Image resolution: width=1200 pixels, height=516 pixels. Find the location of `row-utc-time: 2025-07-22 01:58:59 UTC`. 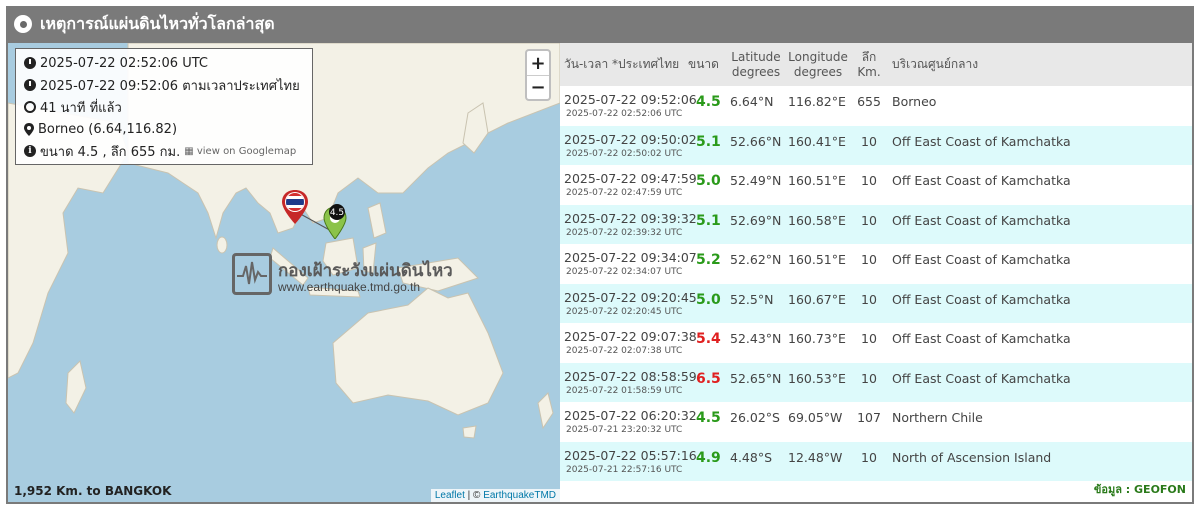

row-utc-time: 2025-07-22 01:58:59 UTC is located at coordinates (624, 390).